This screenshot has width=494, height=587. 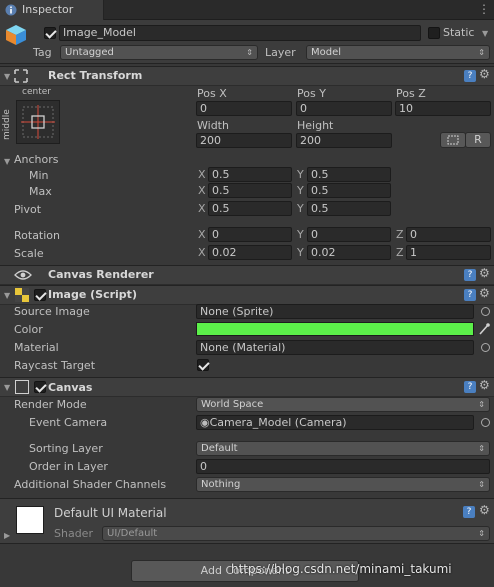 What do you see at coordinates (349, 174) in the screenshot?
I see `min-y-field: 0.5` at bounding box center [349, 174].